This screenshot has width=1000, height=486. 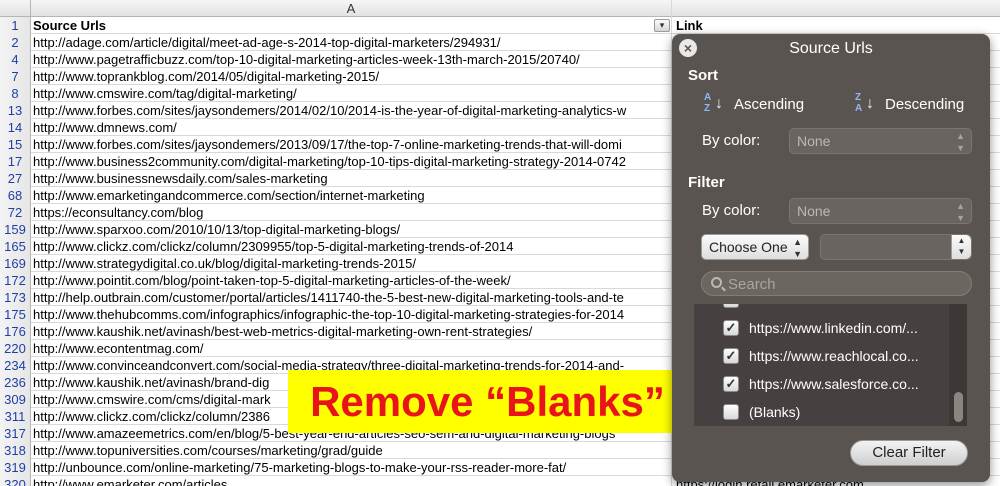 What do you see at coordinates (925, 104) in the screenshot?
I see `sort-descending-label: Descending` at bounding box center [925, 104].